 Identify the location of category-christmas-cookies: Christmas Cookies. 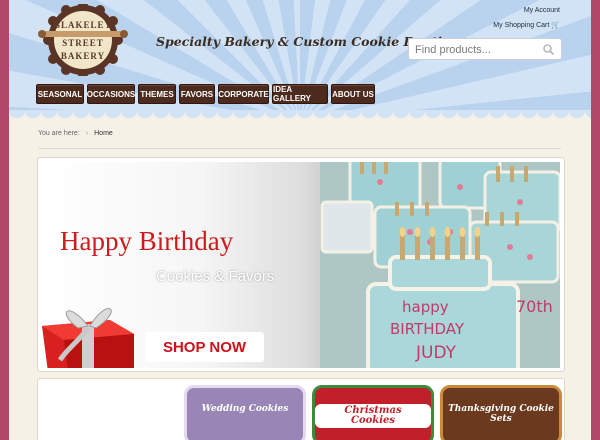
(373, 412).